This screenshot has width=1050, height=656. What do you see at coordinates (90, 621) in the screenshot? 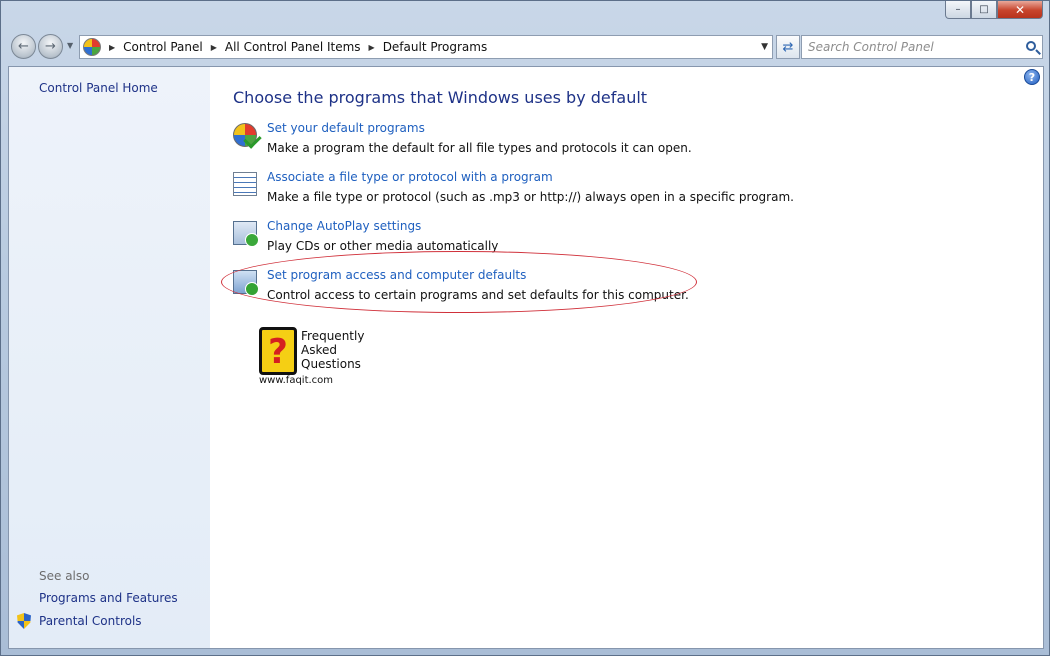
I see `parental-controls-link: Parental Controls` at bounding box center [90, 621].